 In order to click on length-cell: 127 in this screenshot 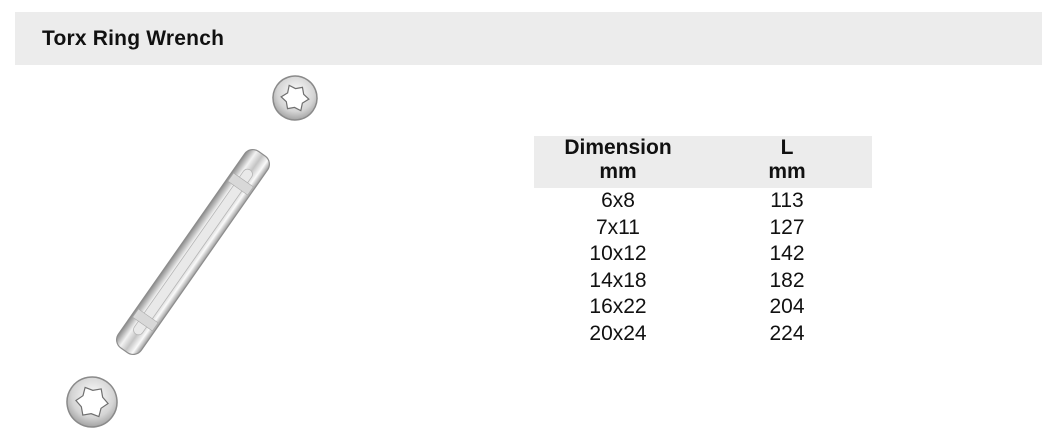, I will do `click(787, 227)`.